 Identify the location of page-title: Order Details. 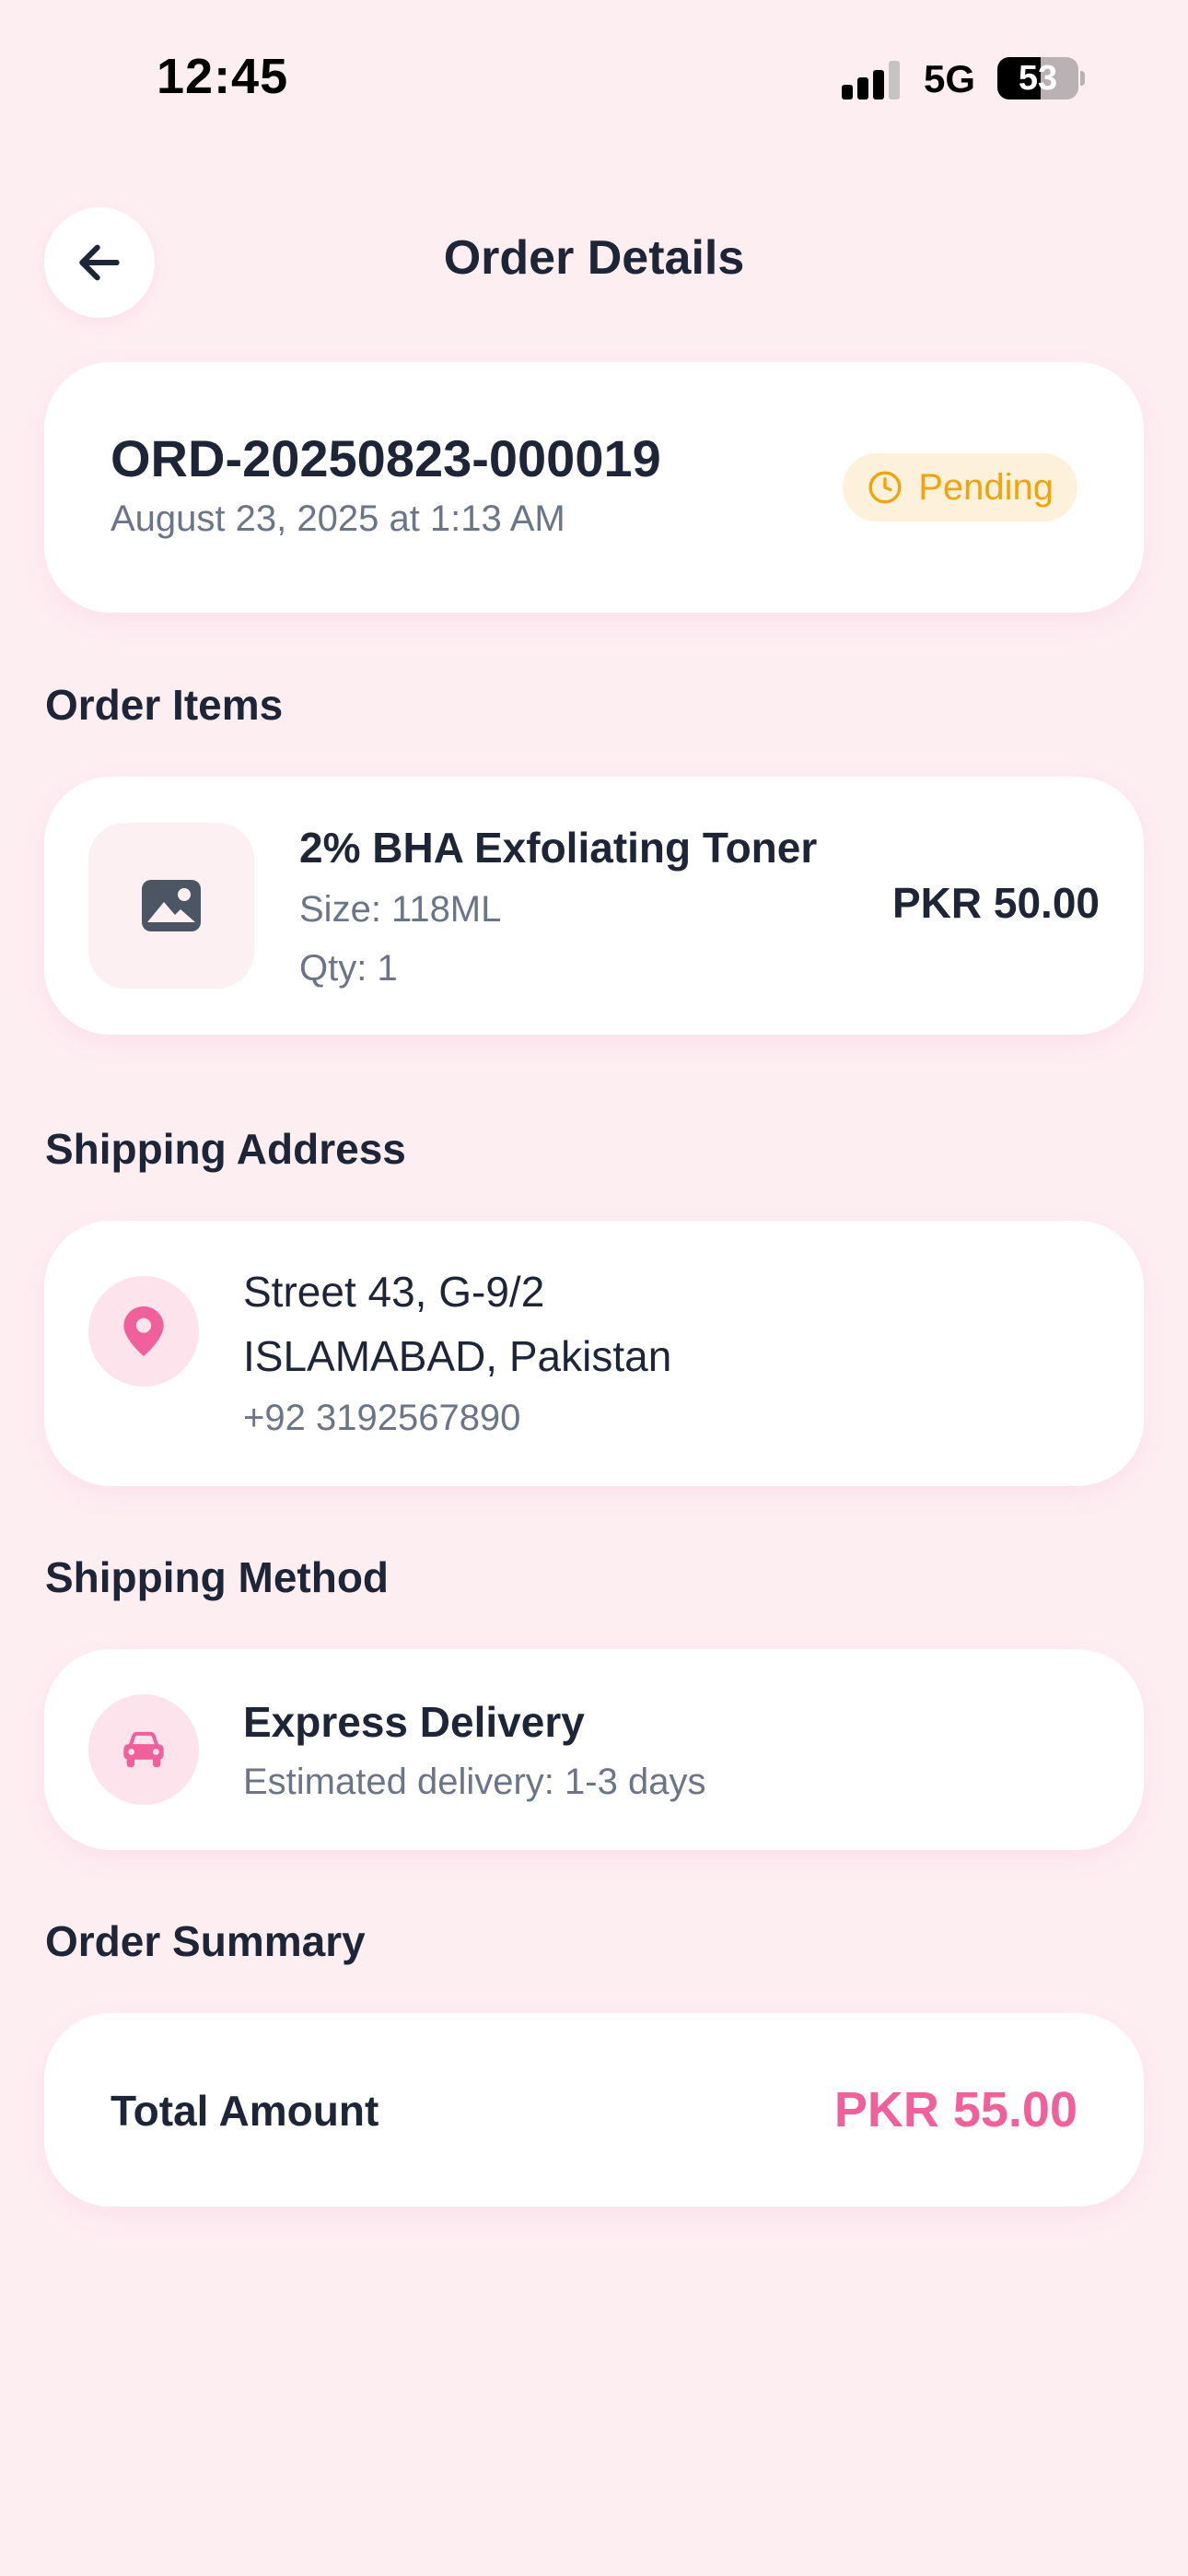
(594, 258).